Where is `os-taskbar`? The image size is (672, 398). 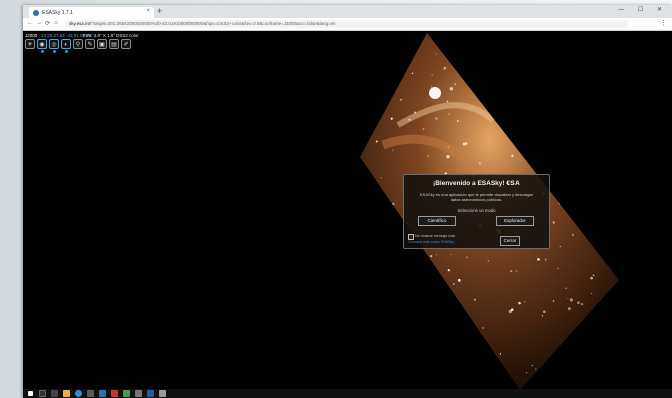 os-taskbar is located at coordinates (347, 393).